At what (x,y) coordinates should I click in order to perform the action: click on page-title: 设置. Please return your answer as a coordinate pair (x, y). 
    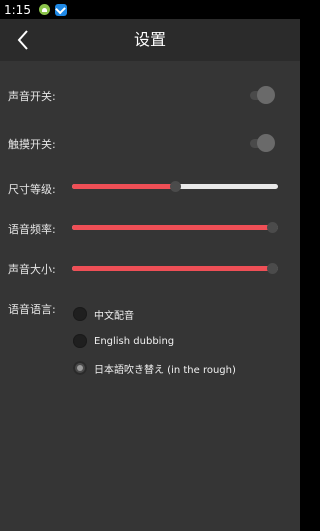
    Looking at the image, I should click on (149, 39).